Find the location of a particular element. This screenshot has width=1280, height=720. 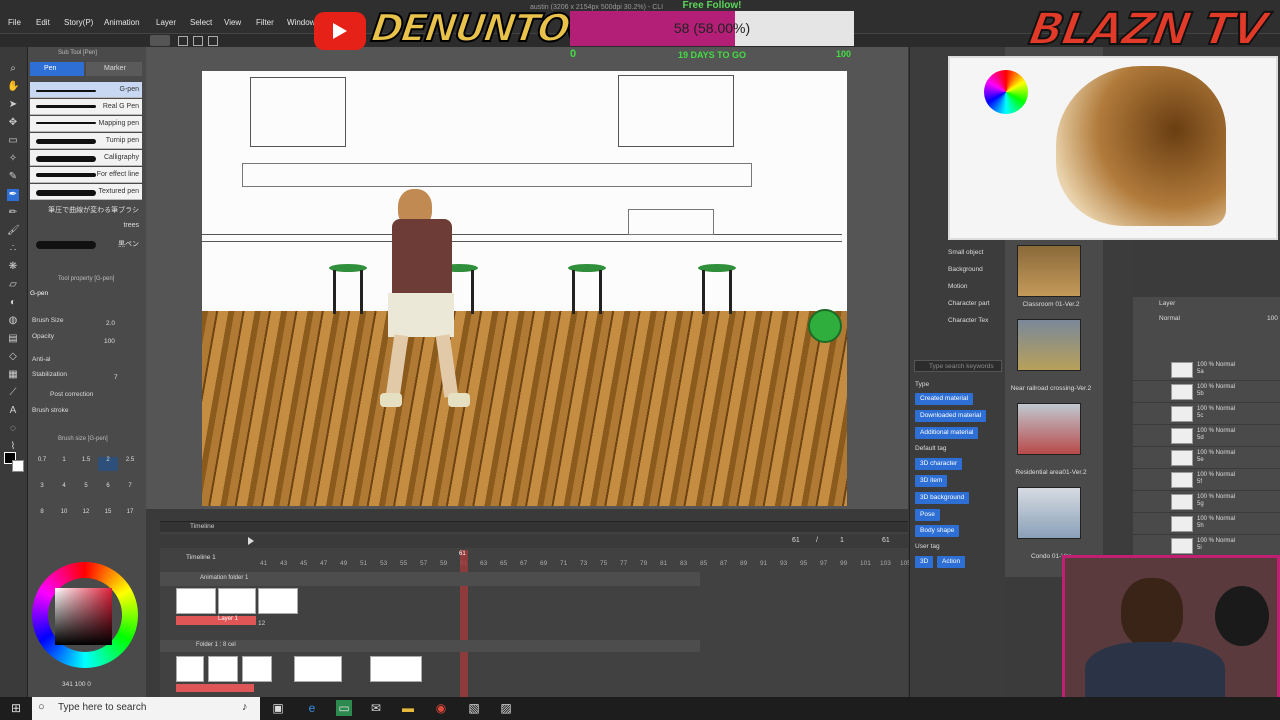

fill-icon: ◍ is located at coordinates (13, 321).